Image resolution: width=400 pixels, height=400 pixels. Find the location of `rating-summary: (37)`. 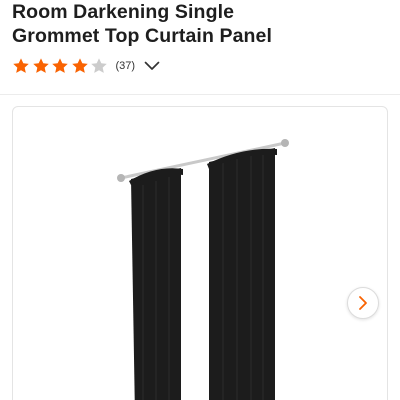

rating-summary: (37) is located at coordinates (86, 66).